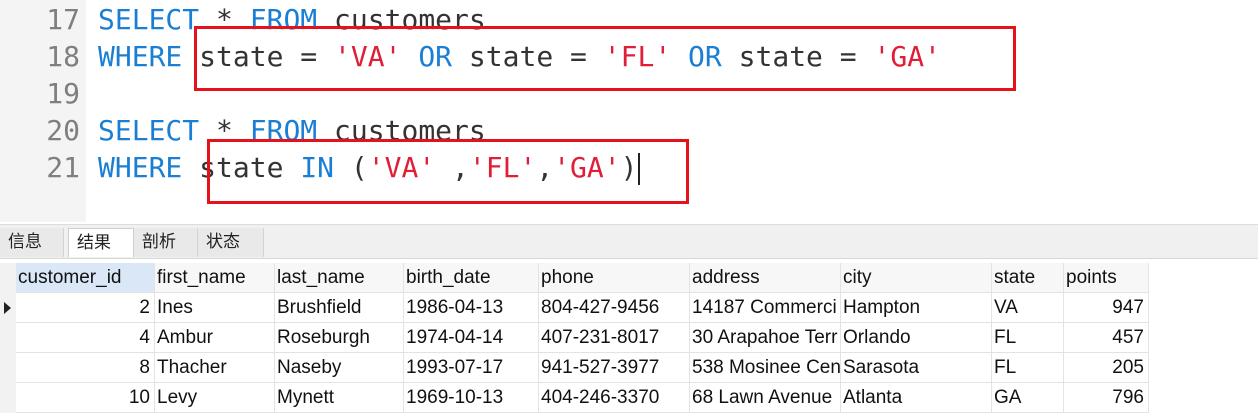 The image size is (1258, 418). I want to click on cell-points: 205, so click(1106, 368).